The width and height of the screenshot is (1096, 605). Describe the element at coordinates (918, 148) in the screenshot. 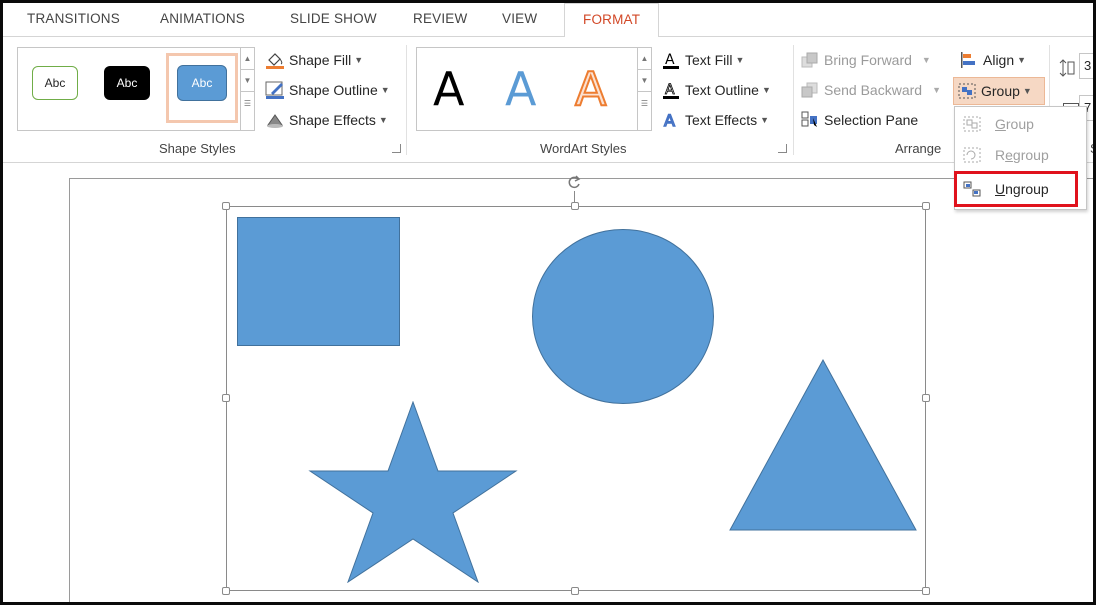

I see `arrange-group-label: Arrange` at that location.